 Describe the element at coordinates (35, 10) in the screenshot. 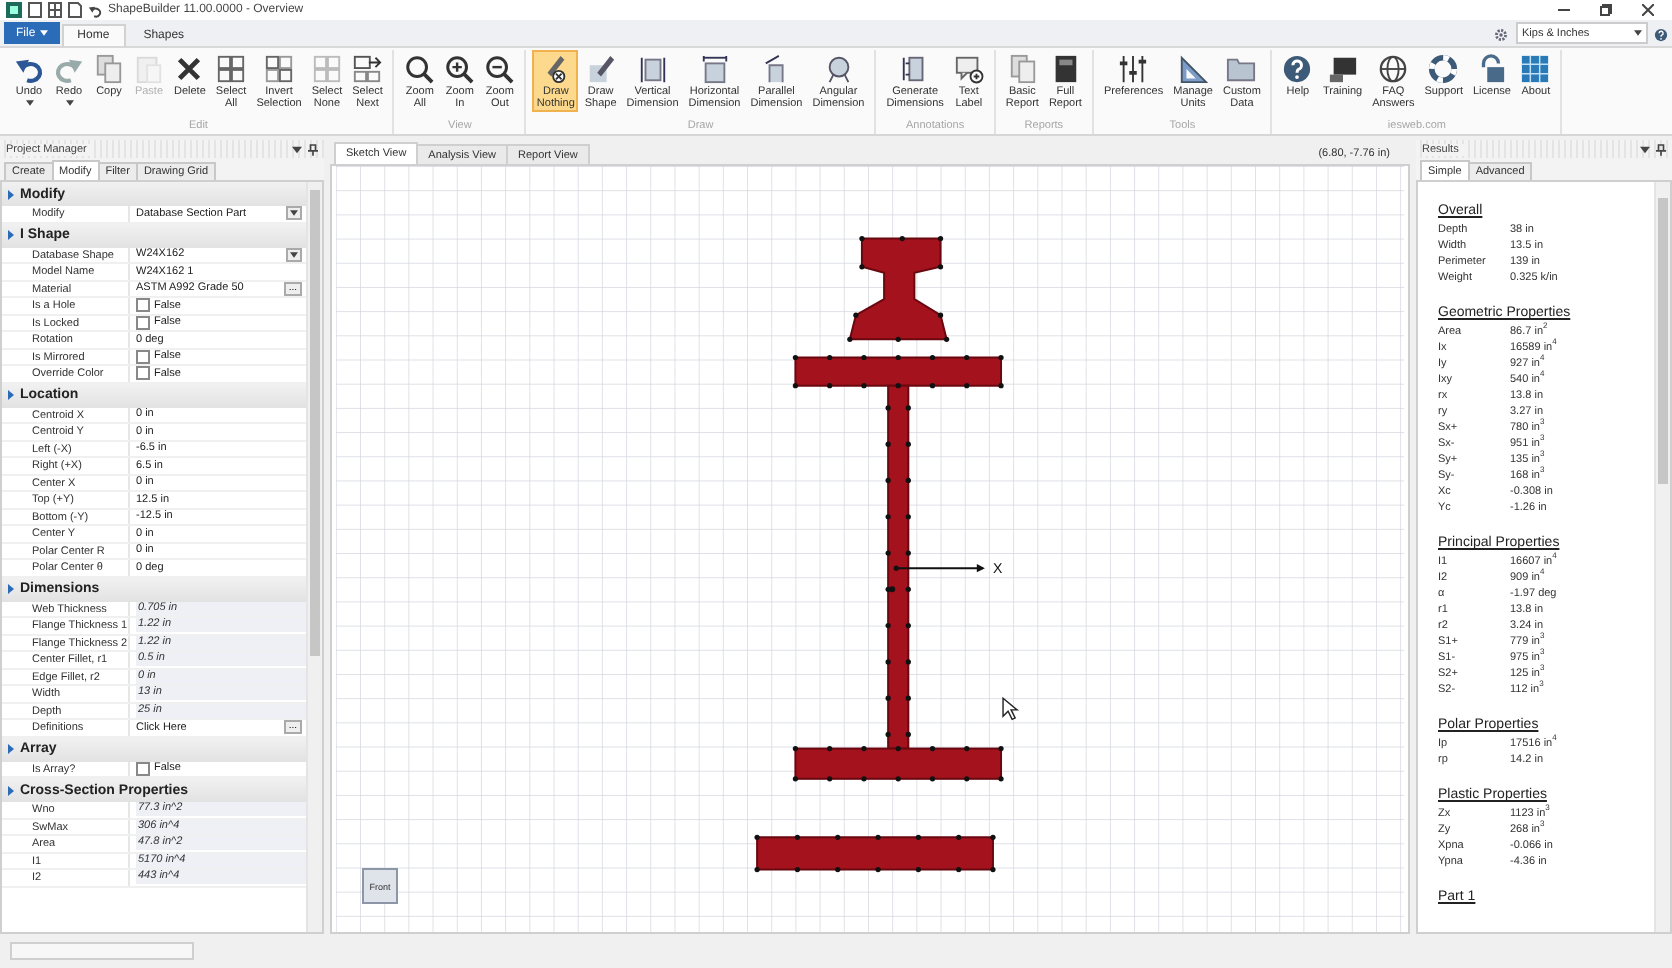

I see `page-icon` at that location.